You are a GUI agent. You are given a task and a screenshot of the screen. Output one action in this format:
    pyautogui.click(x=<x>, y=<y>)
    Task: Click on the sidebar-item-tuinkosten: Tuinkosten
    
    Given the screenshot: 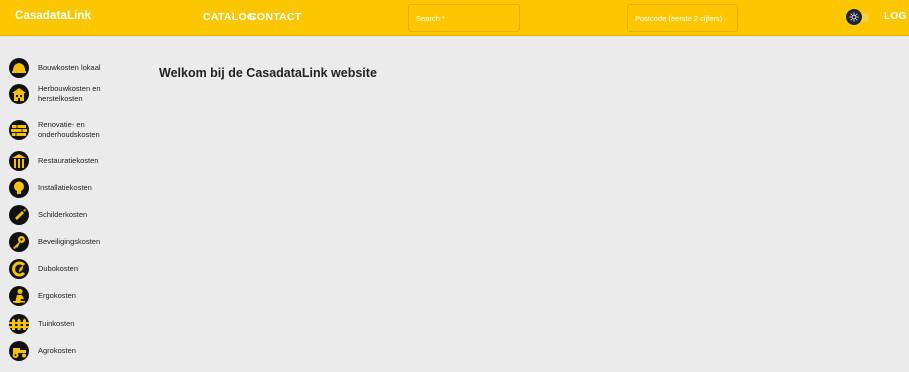 What is the action you would take?
    pyautogui.click(x=73, y=324)
    